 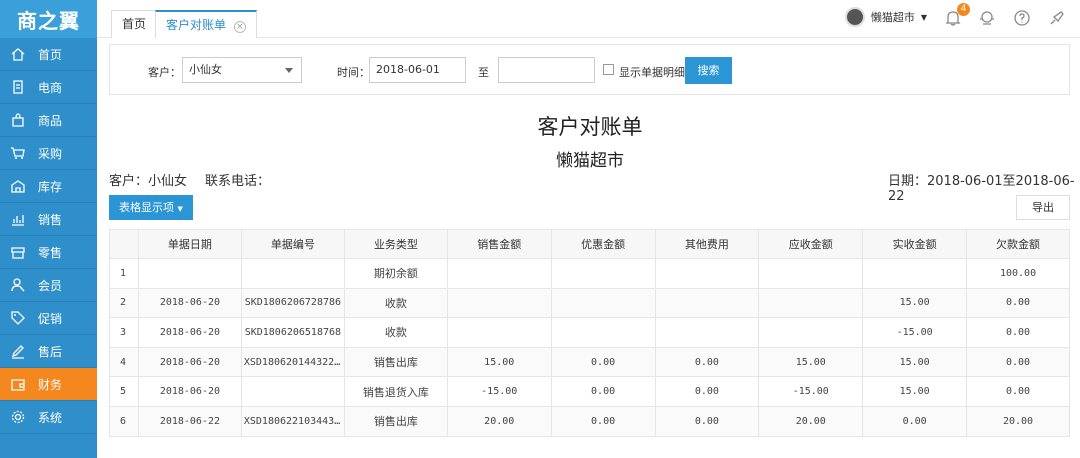 I want to click on logo-text: 商之翼, so click(x=48, y=20).